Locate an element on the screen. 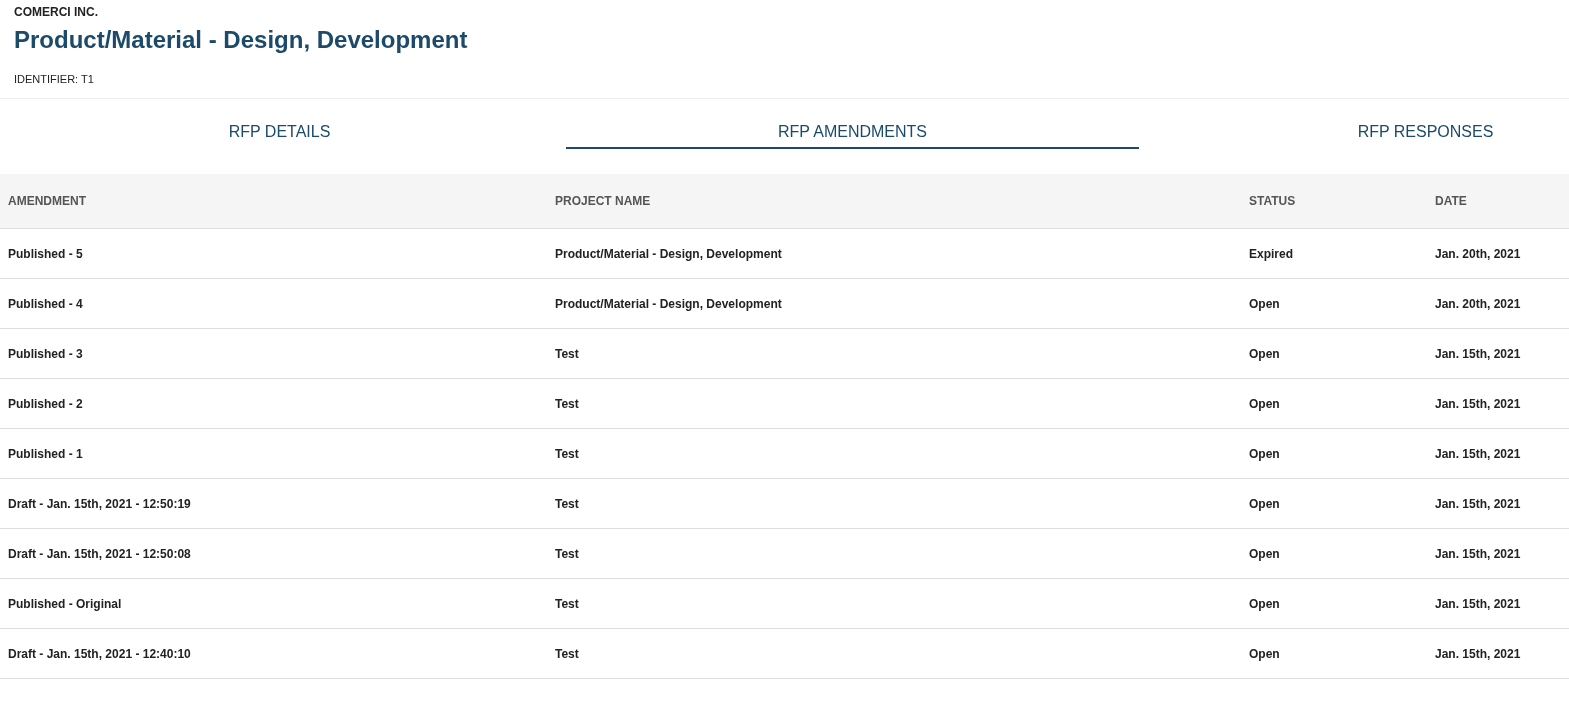 The height and width of the screenshot is (724, 1569). company-name: COMERCI INC. is located at coordinates (56, 12).